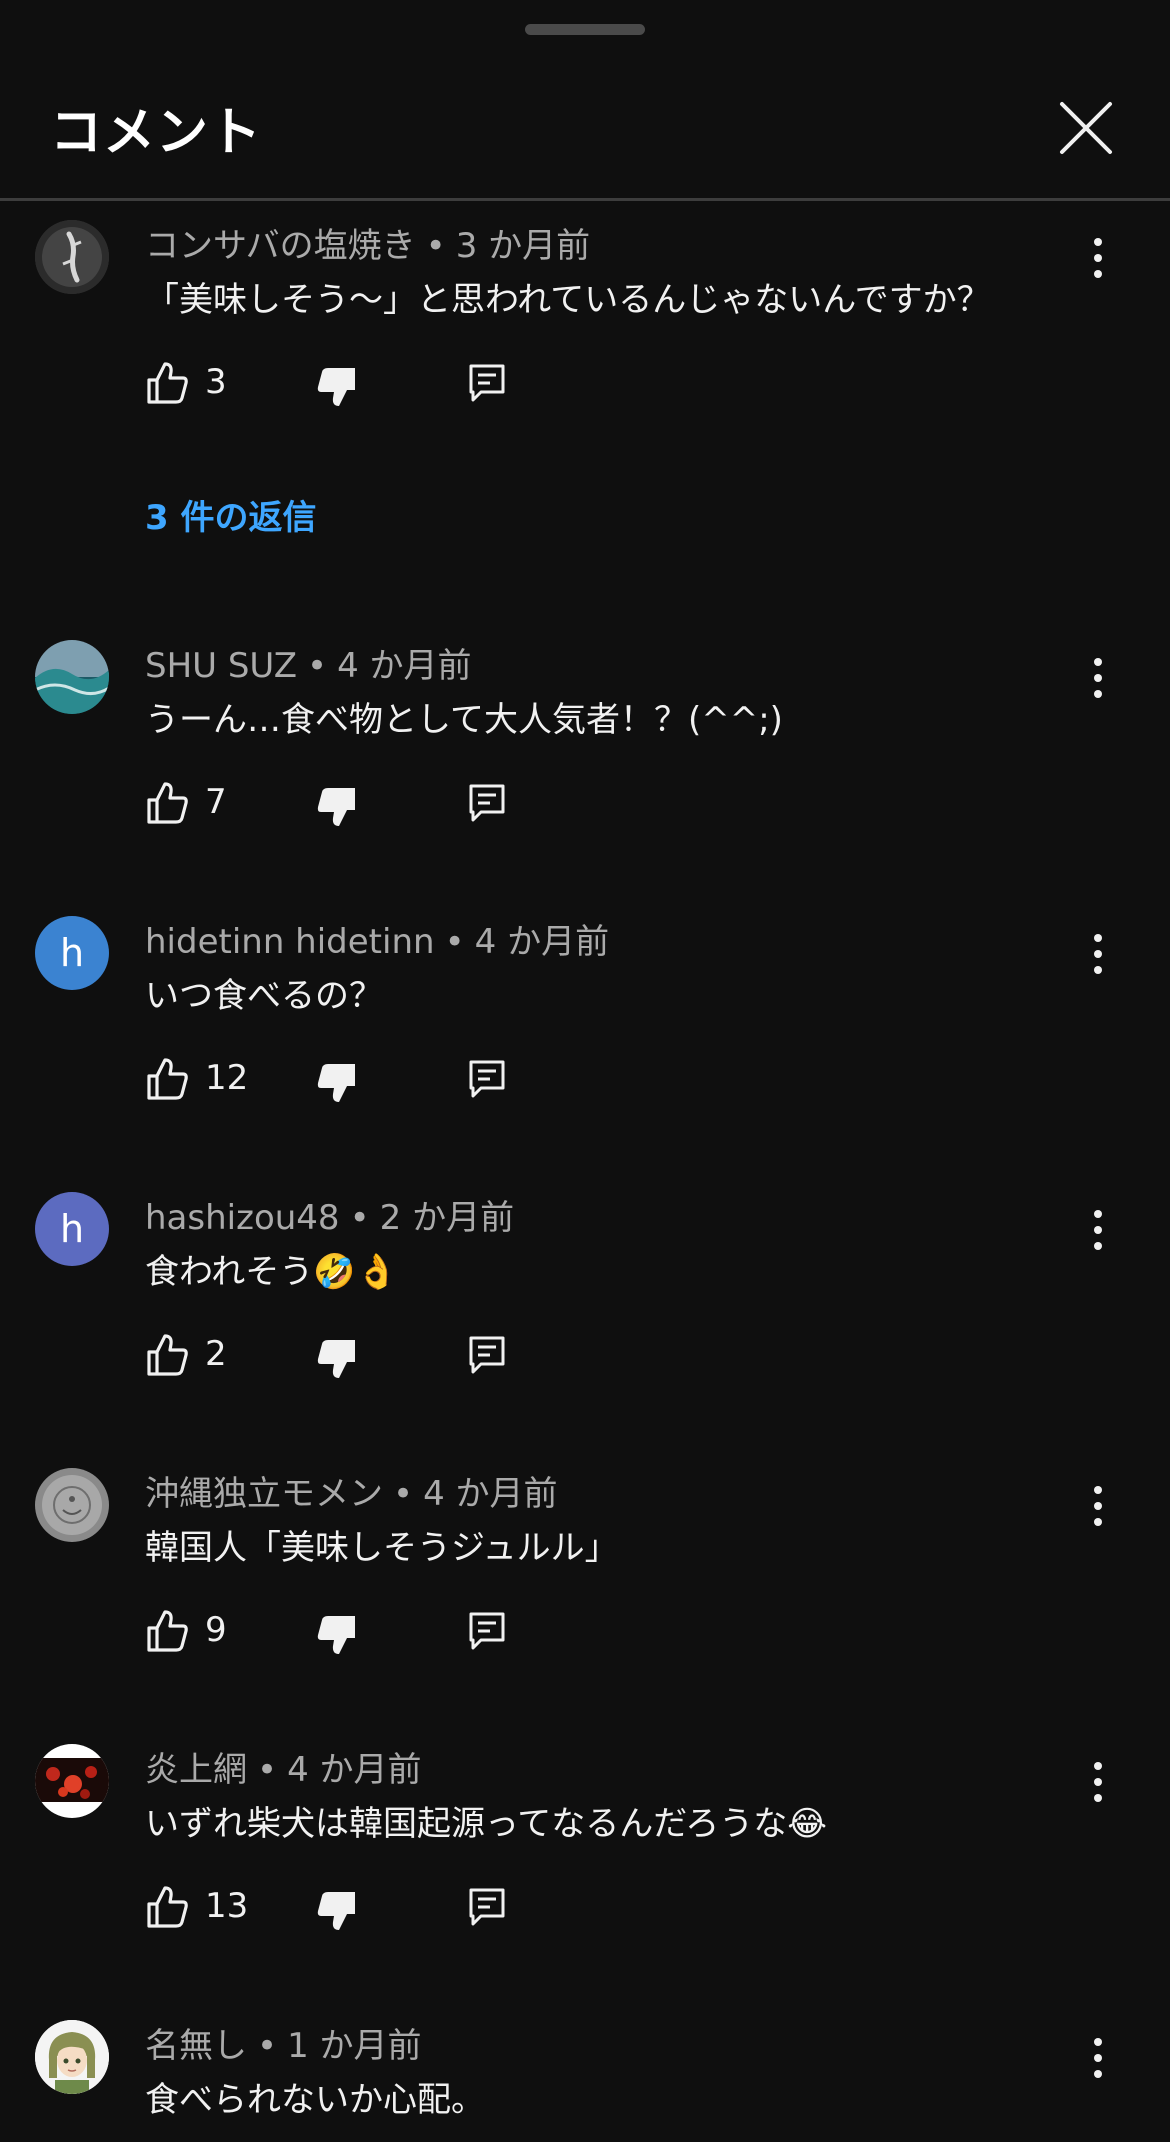 The image size is (1170, 2142). Describe the element at coordinates (523, 246) in the screenshot. I see `comment-time: 3 か月前` at that location.